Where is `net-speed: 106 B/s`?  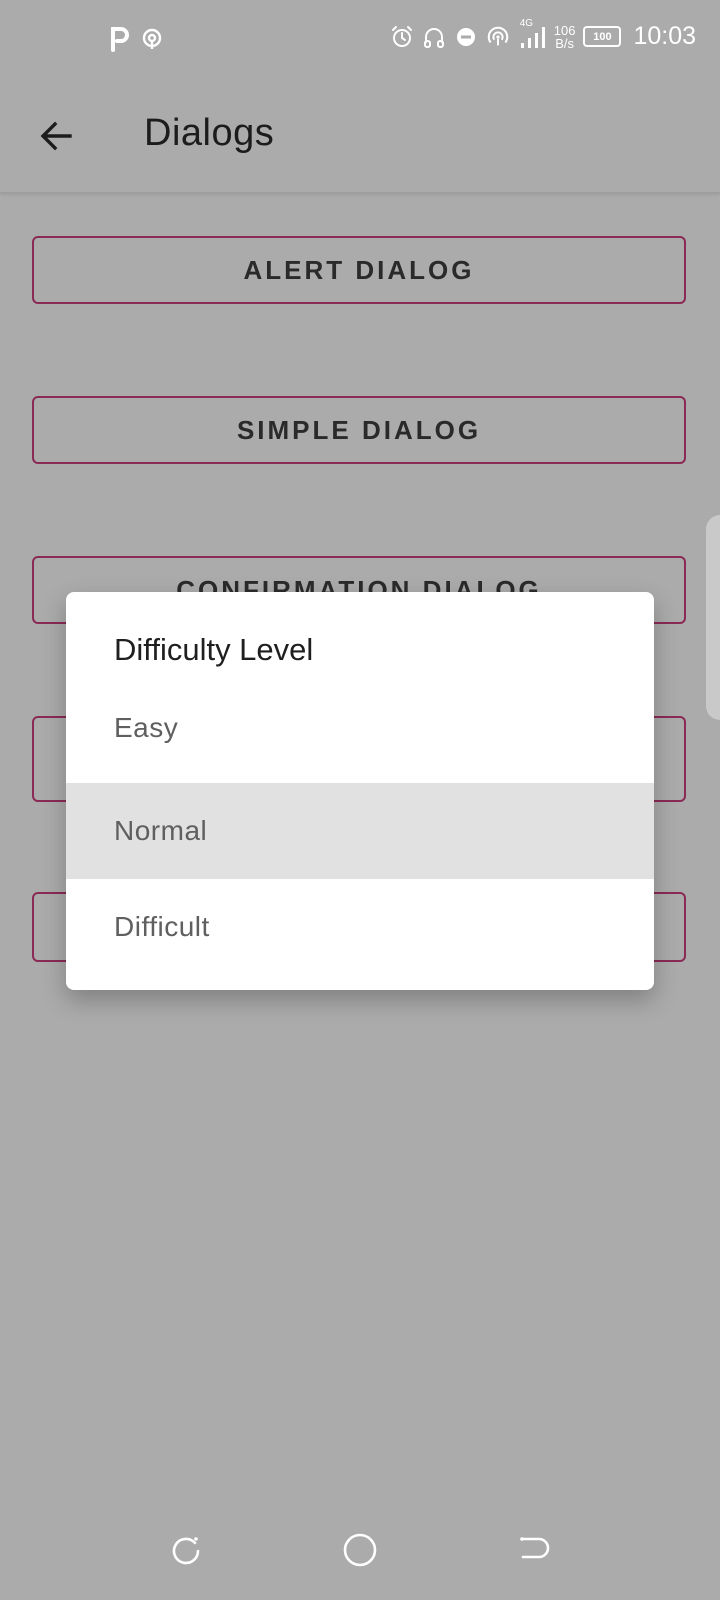
net-speed: 106 B/s is located at coordinates (565, 37).